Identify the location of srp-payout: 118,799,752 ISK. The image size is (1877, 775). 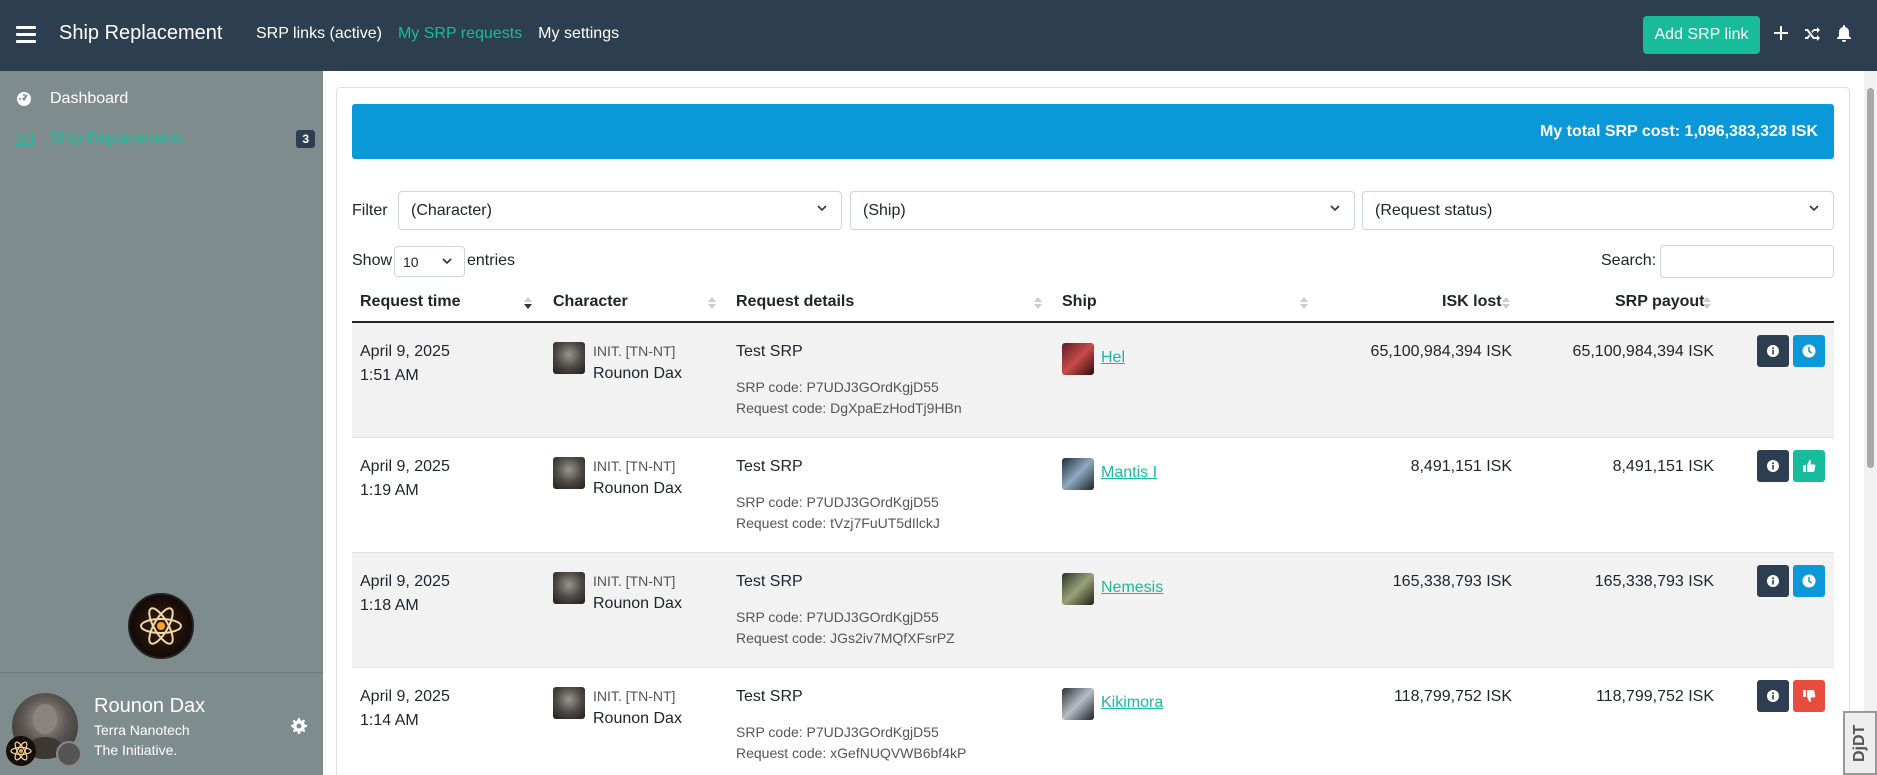
(1654, 696).